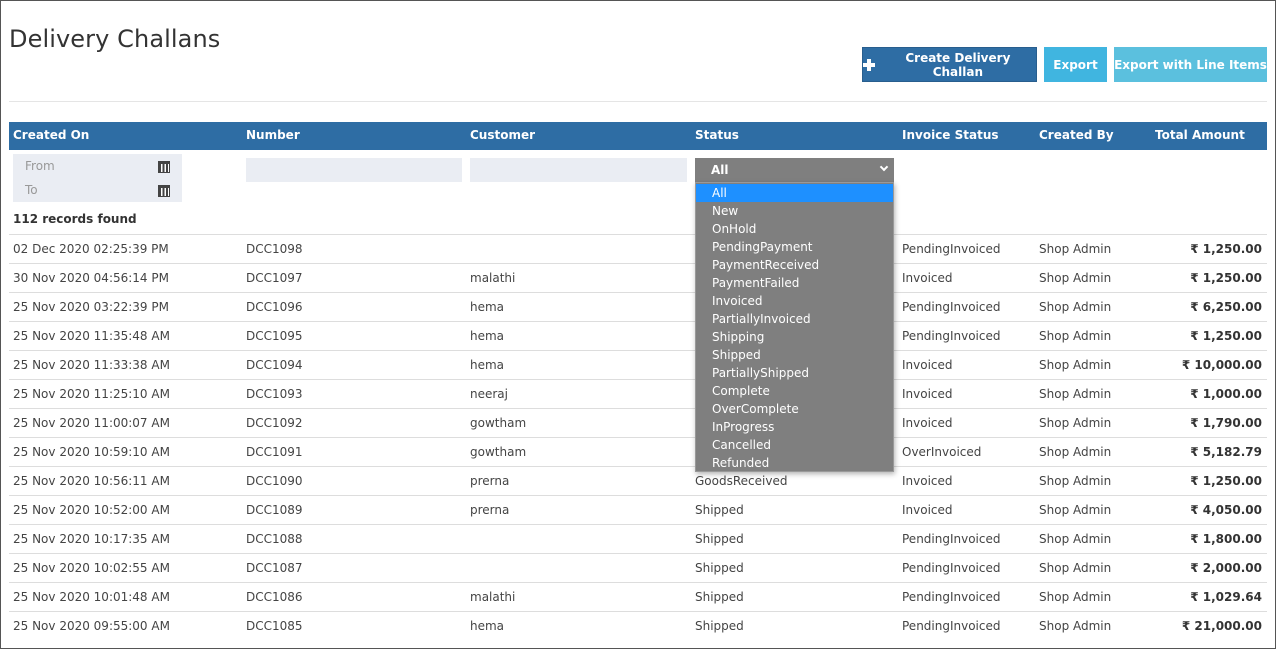 The width and height of the screenshot is (1276, 649). What do you see at coordinates (487, 365) in the screenshot?
I see `customer-cell: hema` at bounding box center [487, 365].